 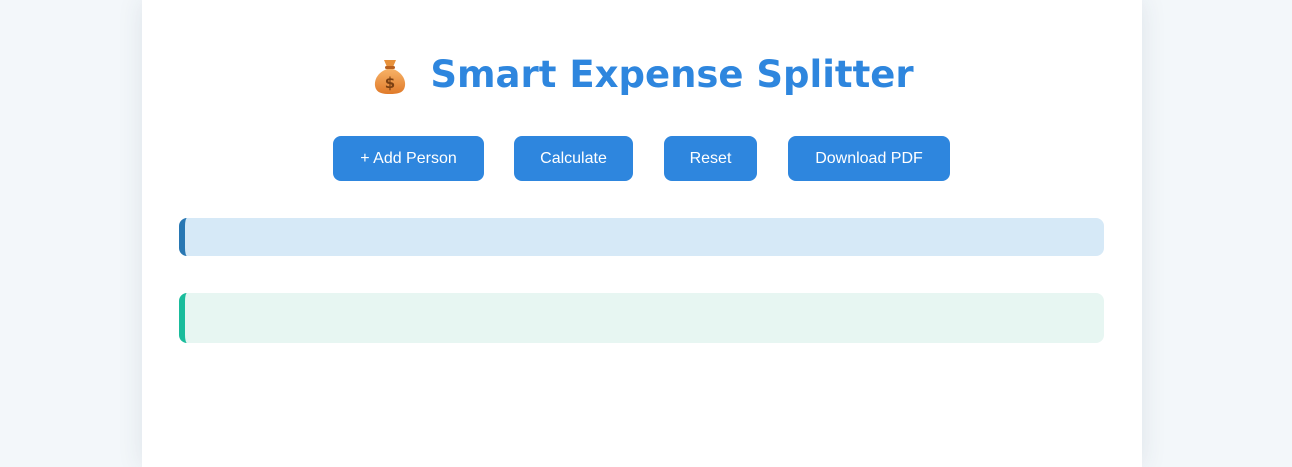 What do you see at coordinates (573, 158) in the screenshot?
I see `calculate-button: Calculate` at bounding box center [573, 158].